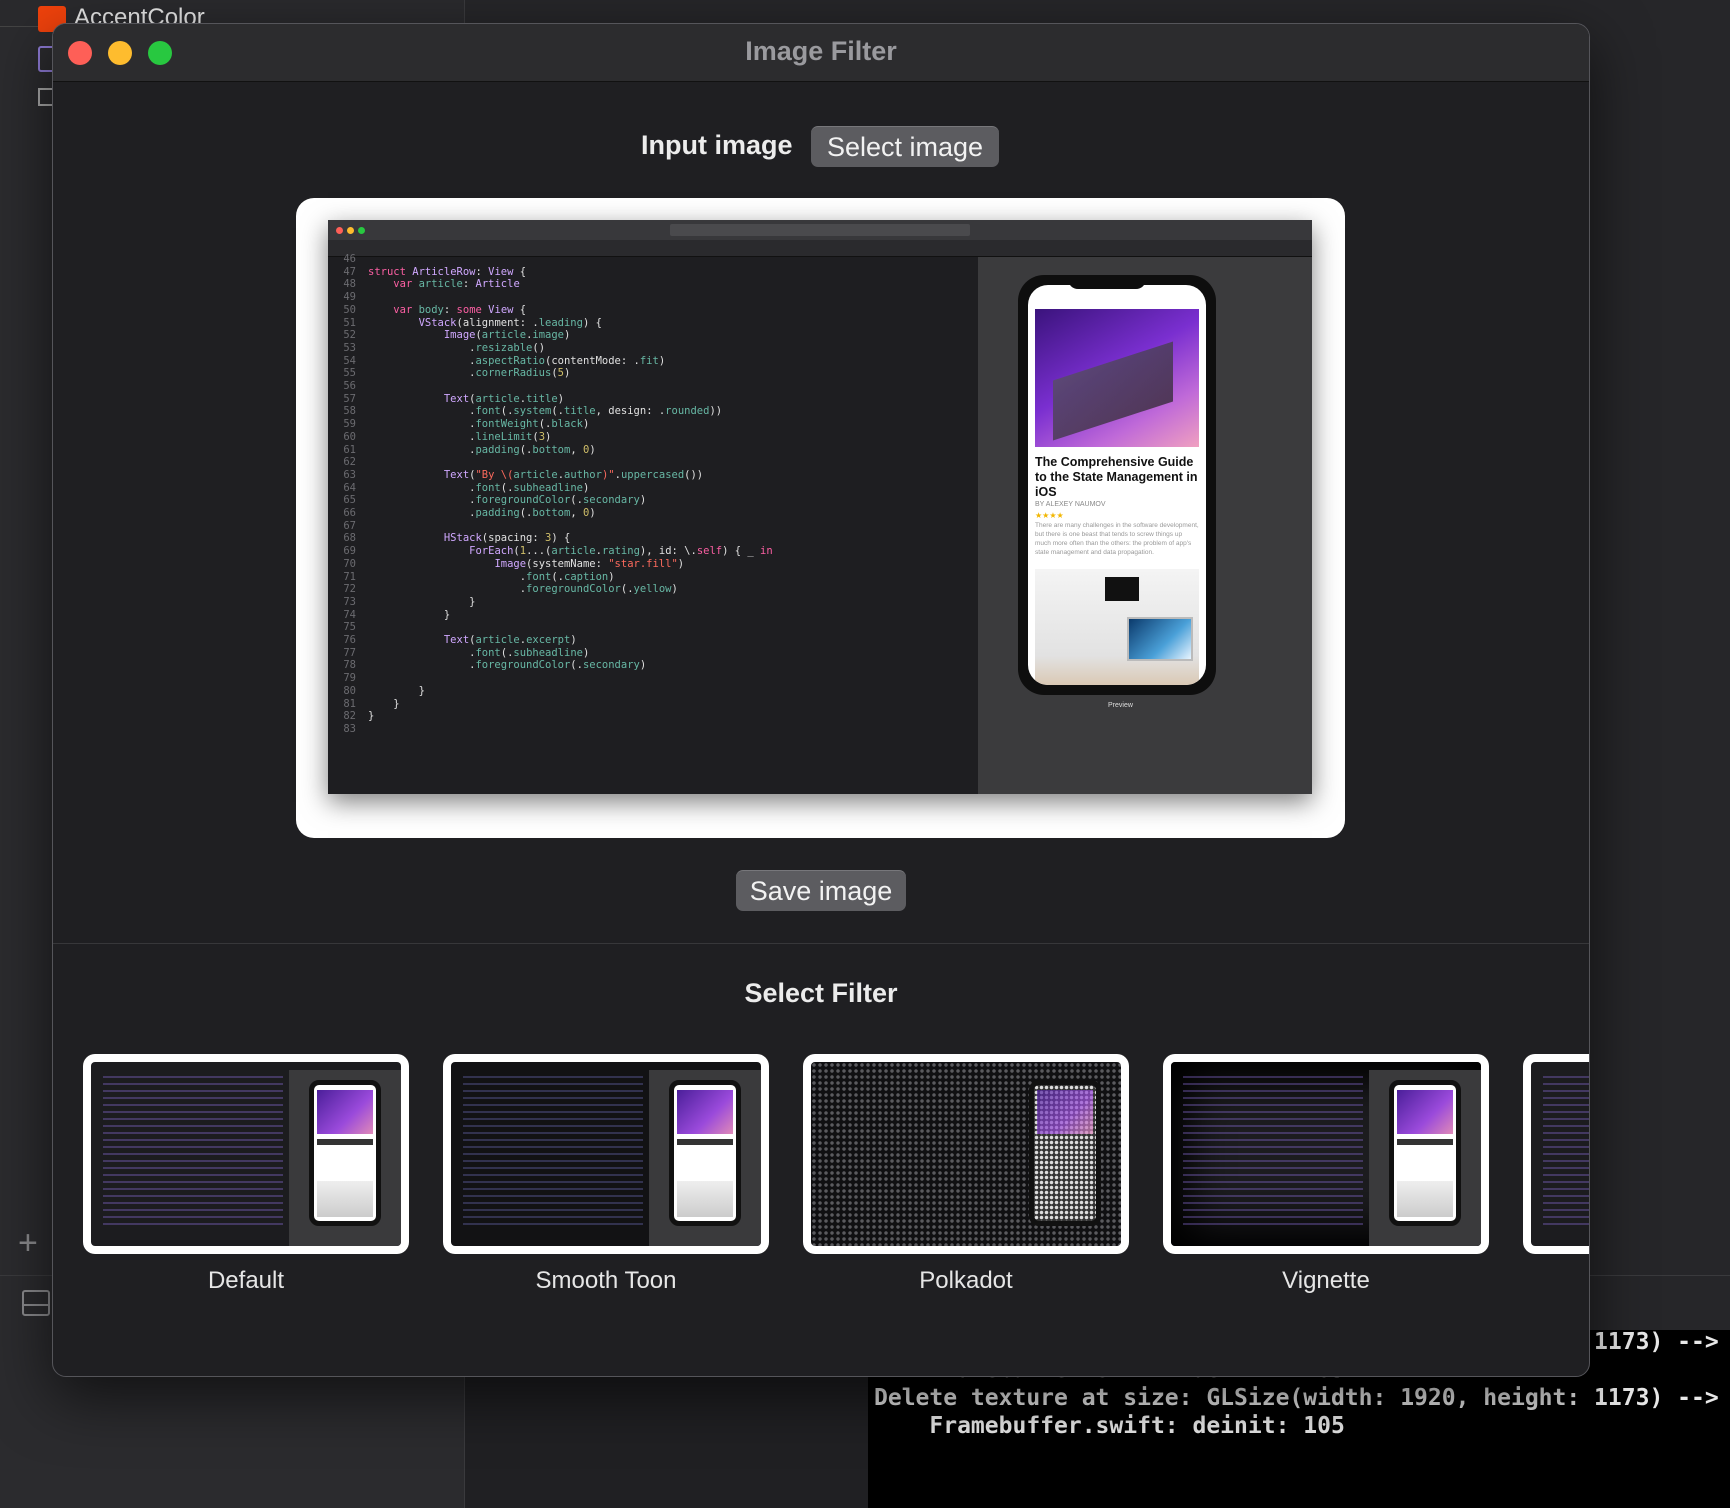 The width and height of the screenshot is (1730, 1508). I want to click on code-line: 71 .font(.caption), so click(479, 576).